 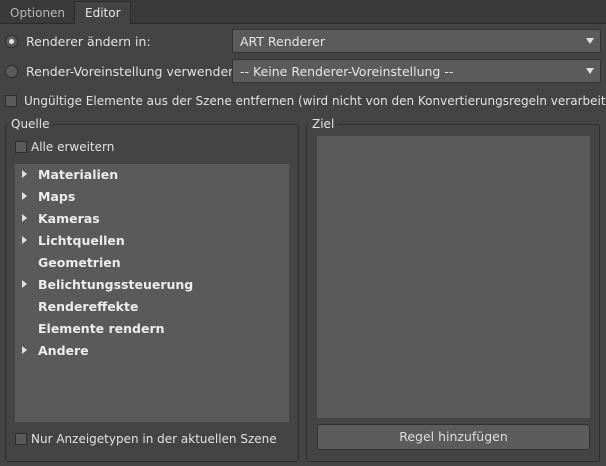 What do you see at coordinates (152, 307) in the screenshot?
I see `tree-item-rendereffekte: Rendereffekte` at bounding box center [152, 307].